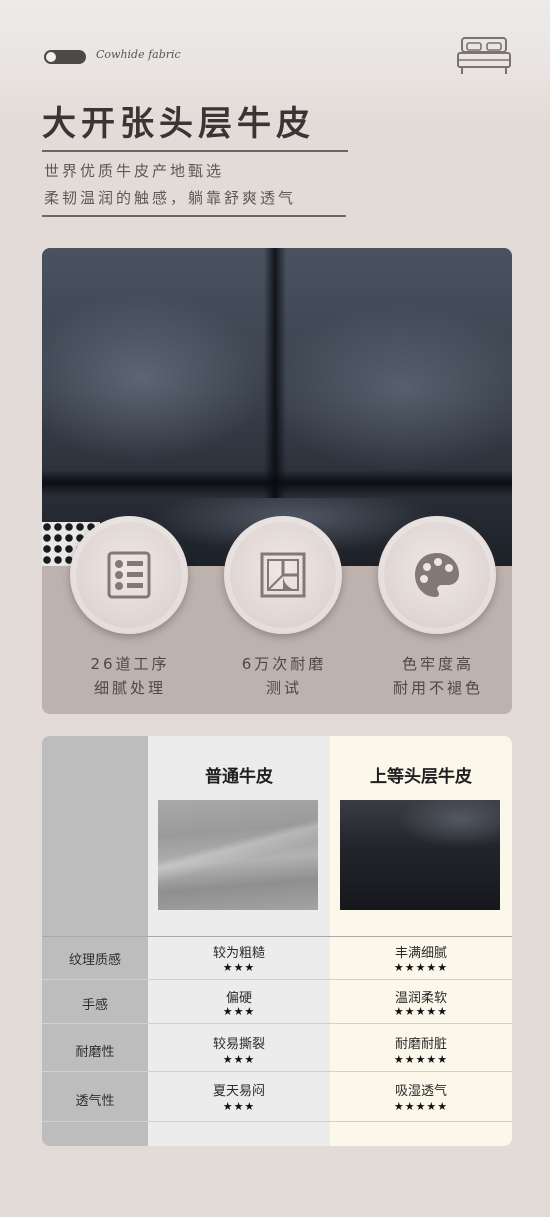  What do you see at coordinates (484, 55) in the screenshot?
I see `bed-icon` at bounding box center [484, 55].